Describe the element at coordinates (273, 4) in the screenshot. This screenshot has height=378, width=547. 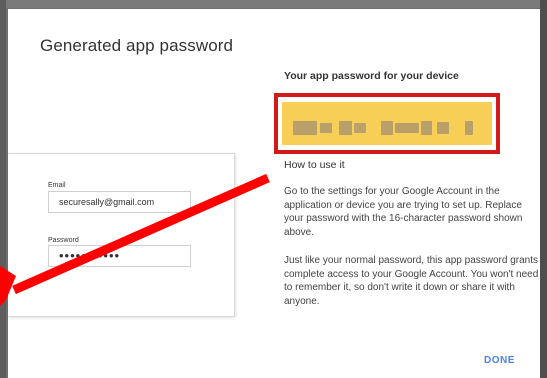
I see `background-edge-top` at that location.